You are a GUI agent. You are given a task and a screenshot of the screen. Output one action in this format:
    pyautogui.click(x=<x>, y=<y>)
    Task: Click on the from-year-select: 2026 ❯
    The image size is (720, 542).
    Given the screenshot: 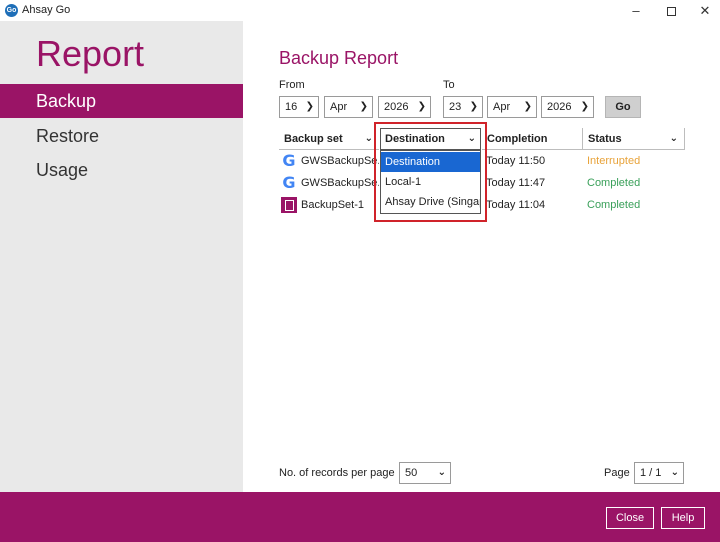 What is the action you would take?
    pyautogui.click(x=404, y=107)
    